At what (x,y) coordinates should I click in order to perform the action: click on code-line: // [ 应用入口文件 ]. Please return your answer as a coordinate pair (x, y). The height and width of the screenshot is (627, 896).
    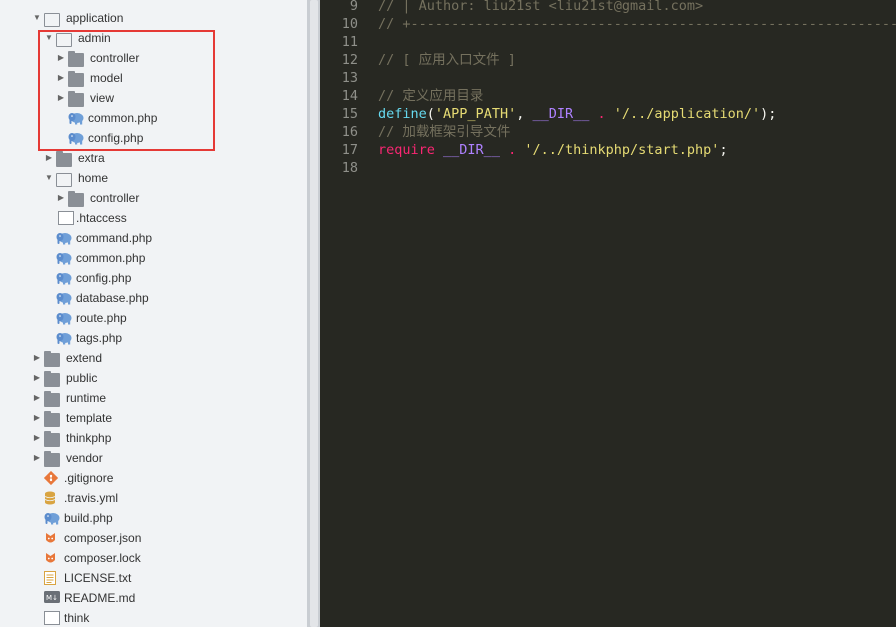
    Looking at the image, I should click on (447, 60).